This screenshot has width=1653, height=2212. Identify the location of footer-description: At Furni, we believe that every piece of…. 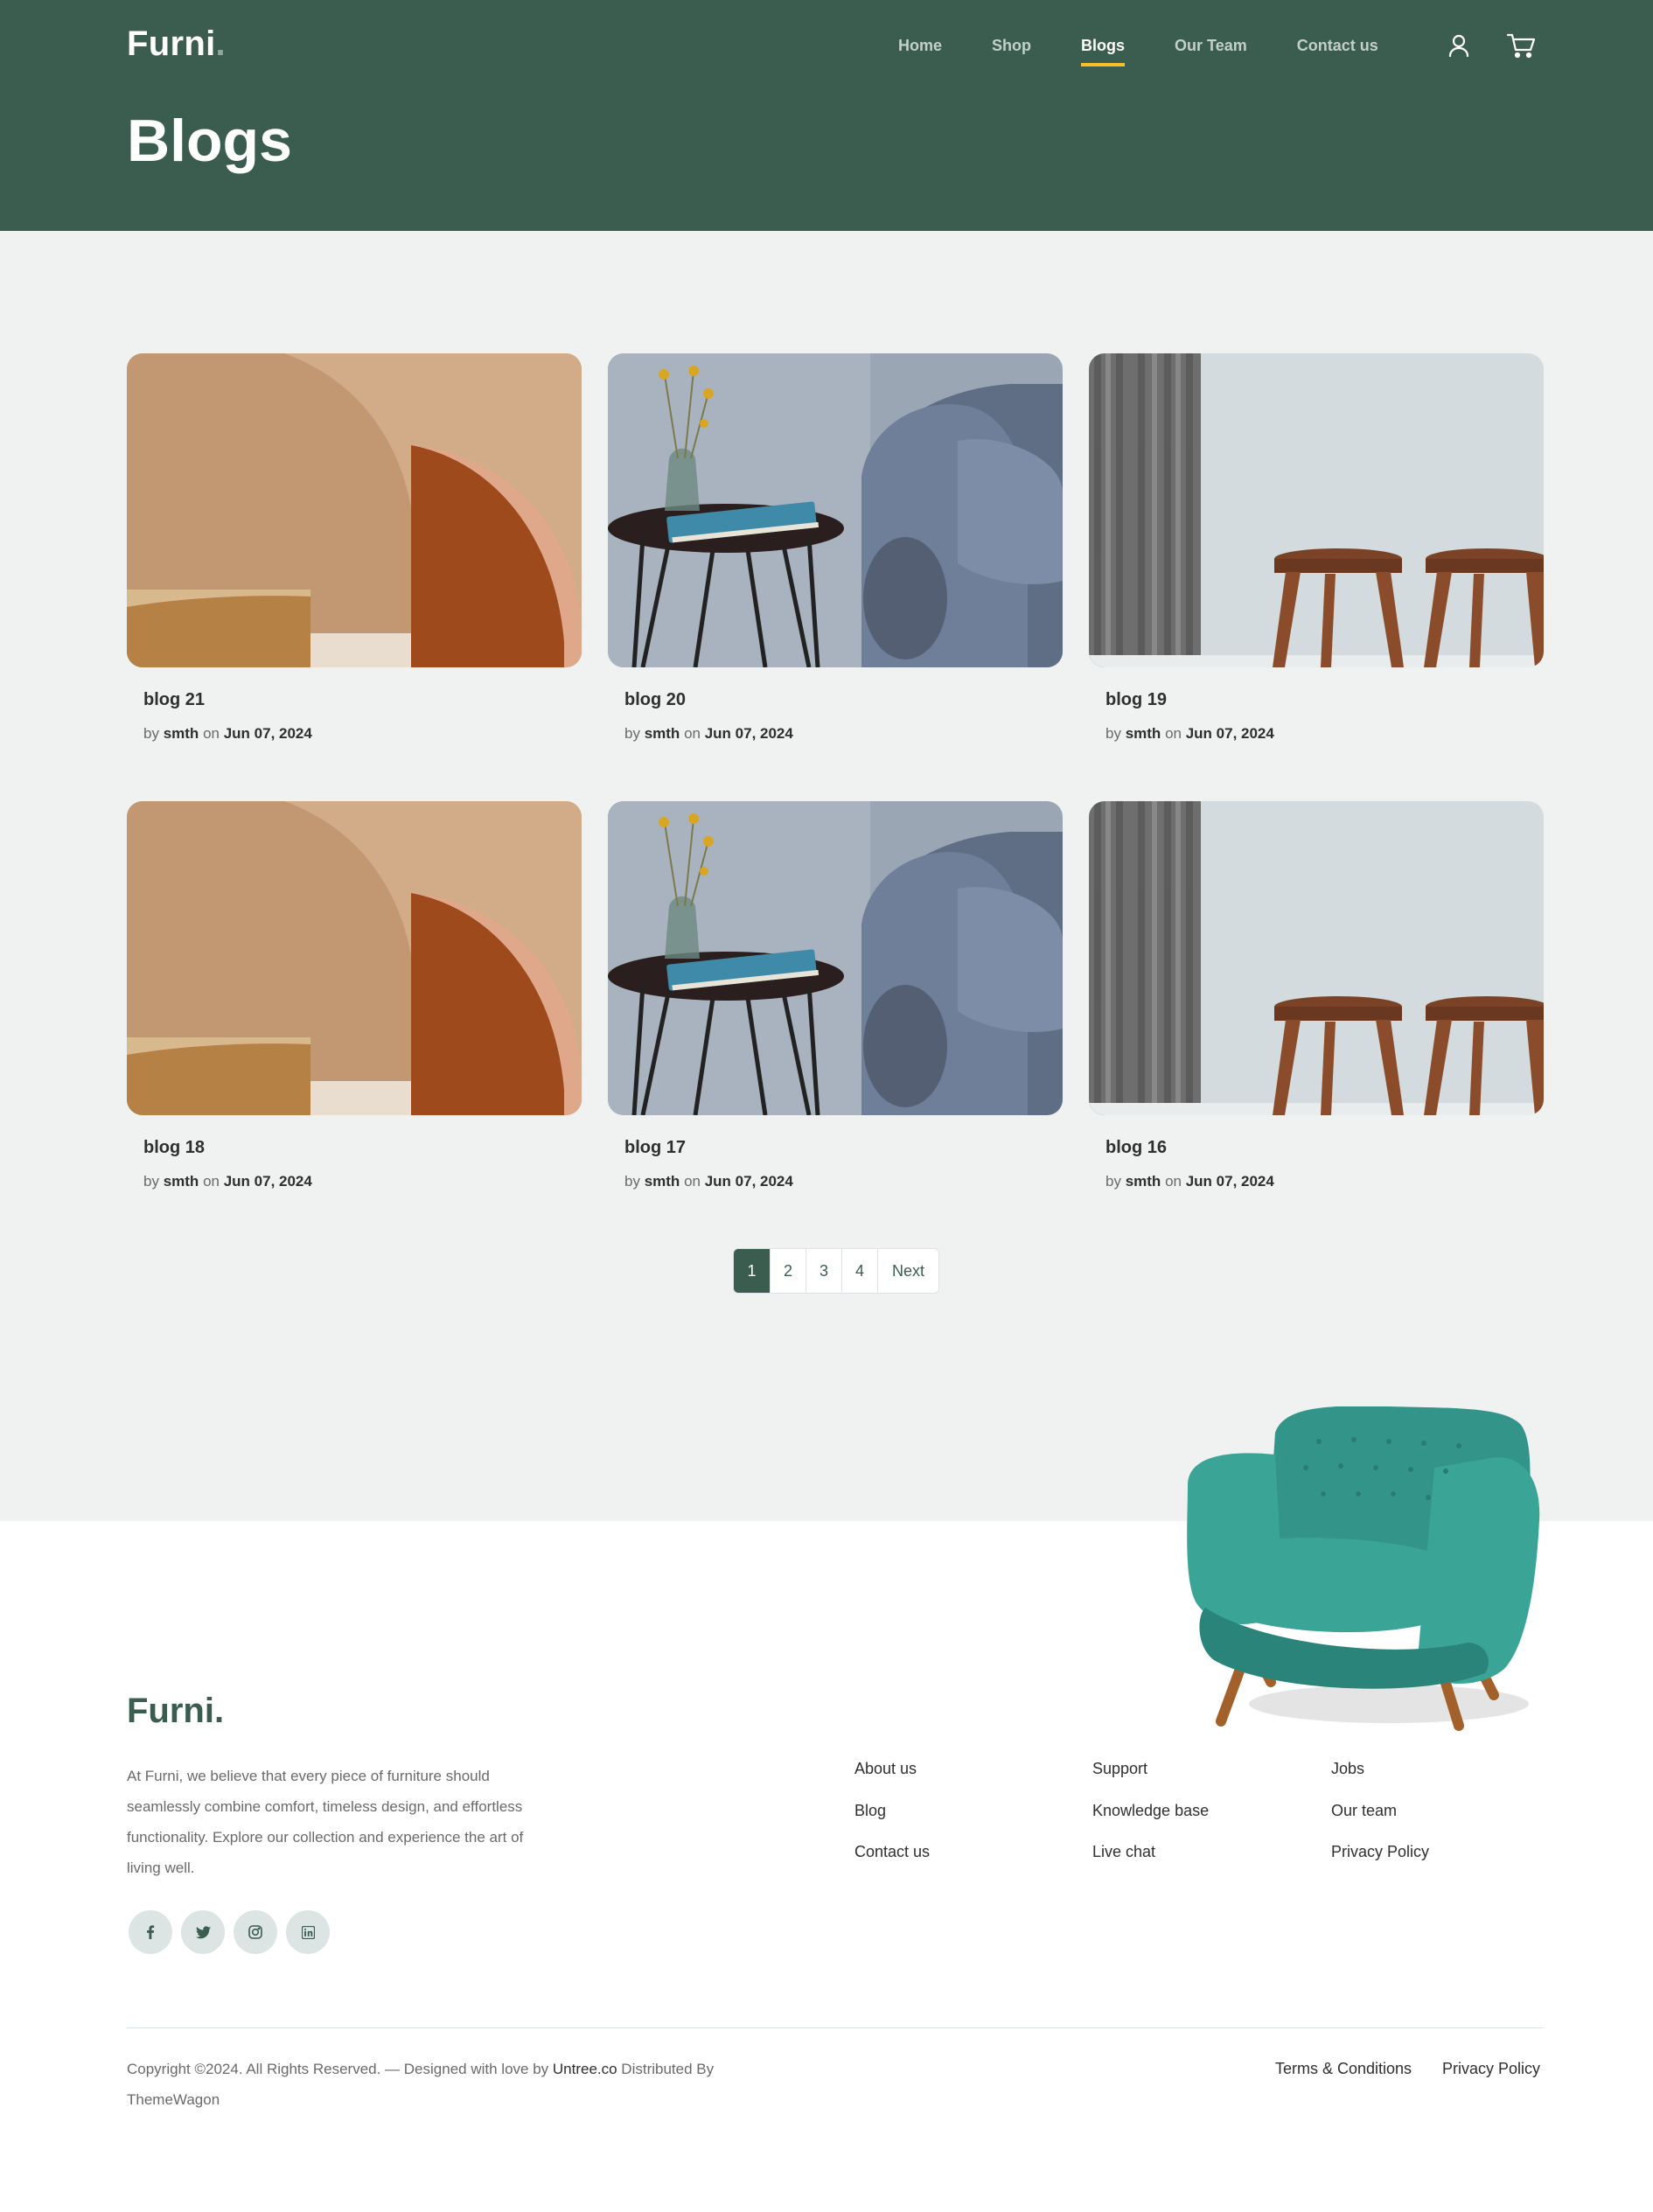
(325, 1822).